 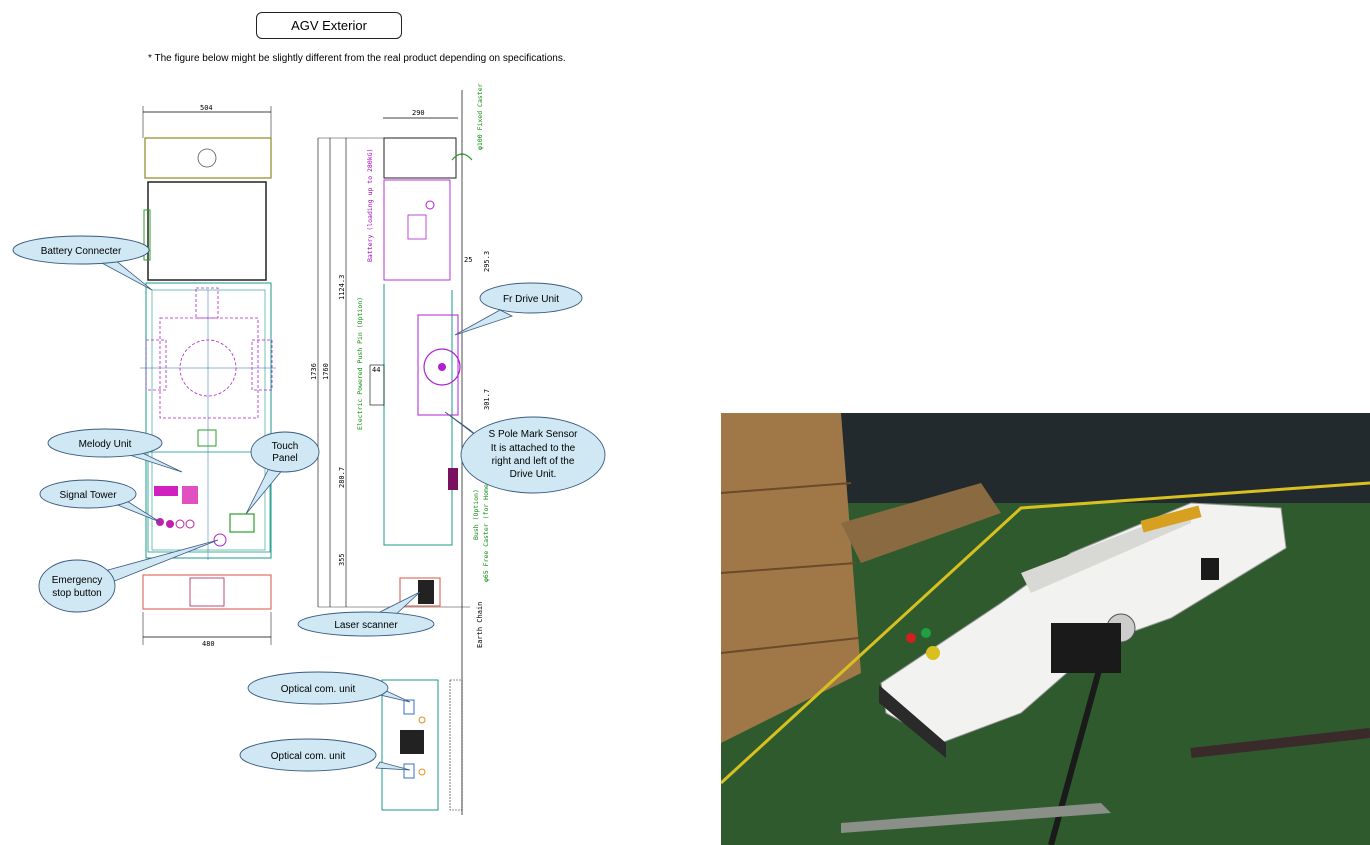 What do you see at coordinates (426, 592) in the screenshot?
I see `side-laser-scanner` at bounding box center [426, 592].